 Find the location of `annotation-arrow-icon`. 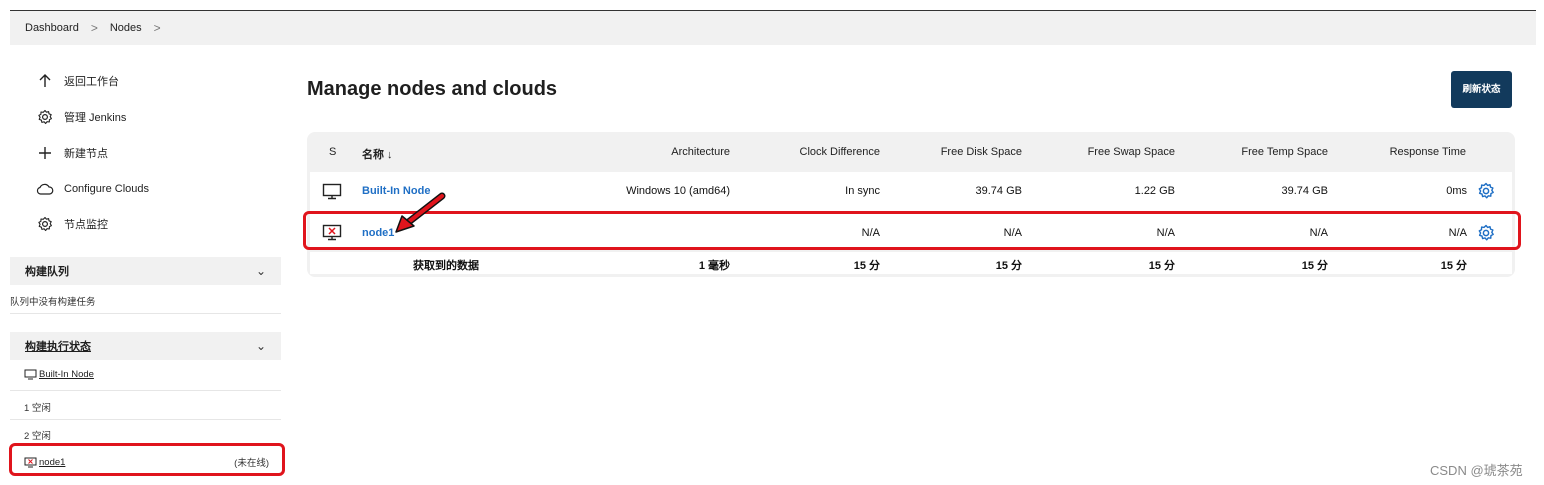

annotation-arrow-icon is located at coordinates (420, 212).